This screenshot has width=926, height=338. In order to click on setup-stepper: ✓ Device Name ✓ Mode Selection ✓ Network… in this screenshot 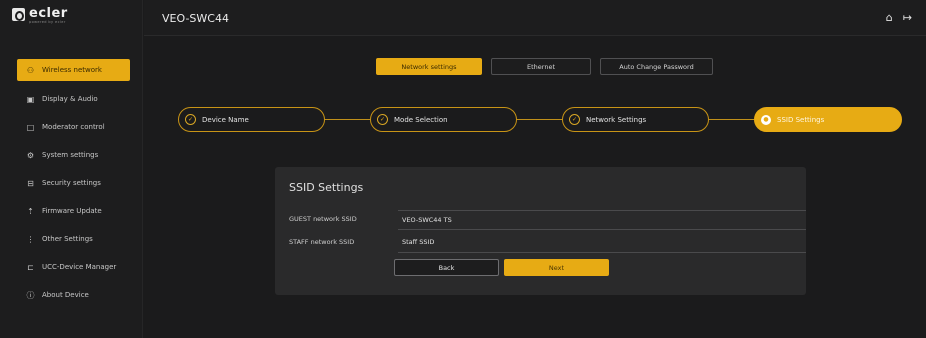, I will do `click(540, 119)`.